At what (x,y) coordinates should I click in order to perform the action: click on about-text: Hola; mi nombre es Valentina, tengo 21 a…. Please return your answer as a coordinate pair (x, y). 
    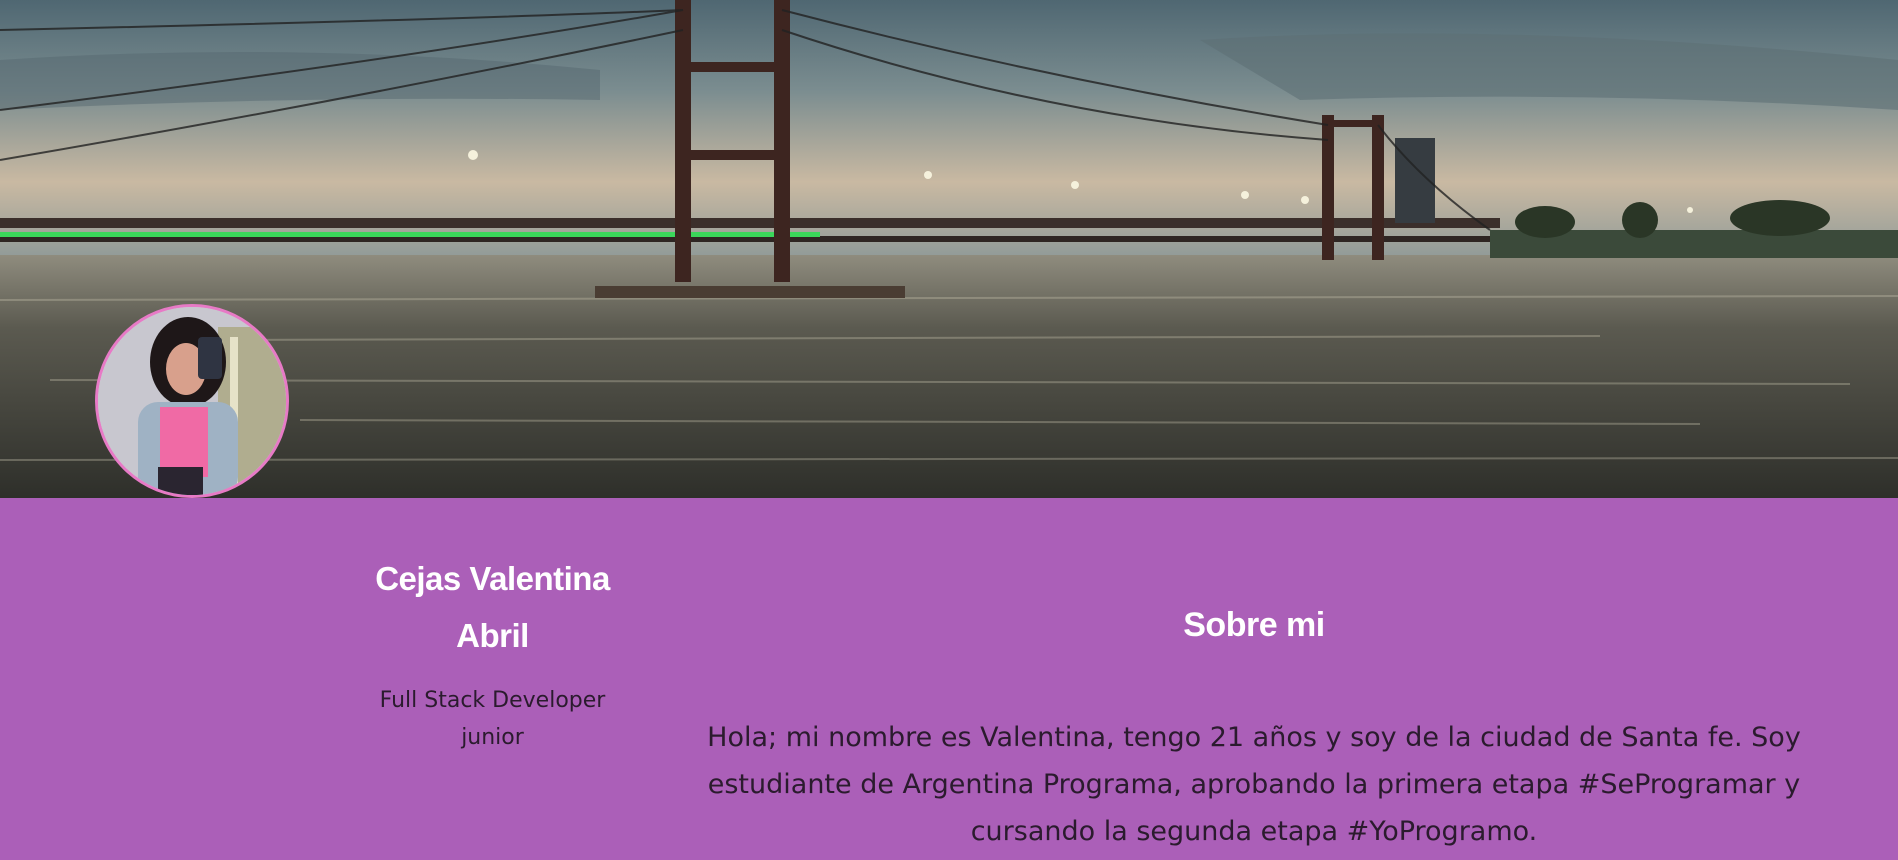
    Looking at the image, I should click on (1254, 784).